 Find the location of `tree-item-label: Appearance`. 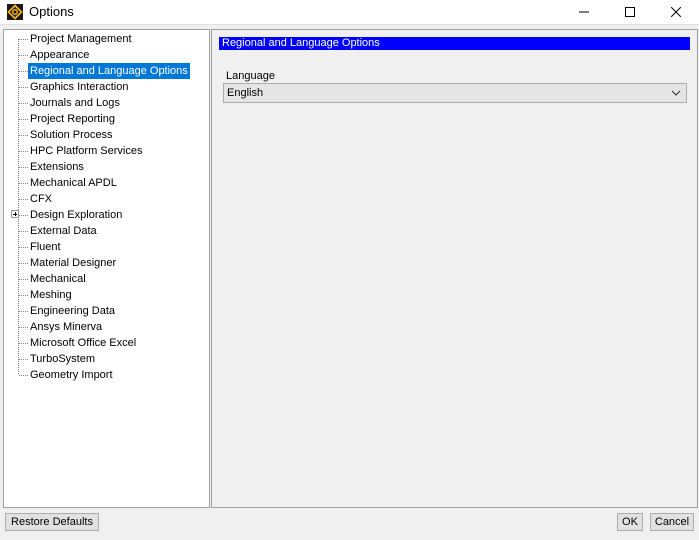

tree-item-label: Appearance is located at coordinates (60, 55).